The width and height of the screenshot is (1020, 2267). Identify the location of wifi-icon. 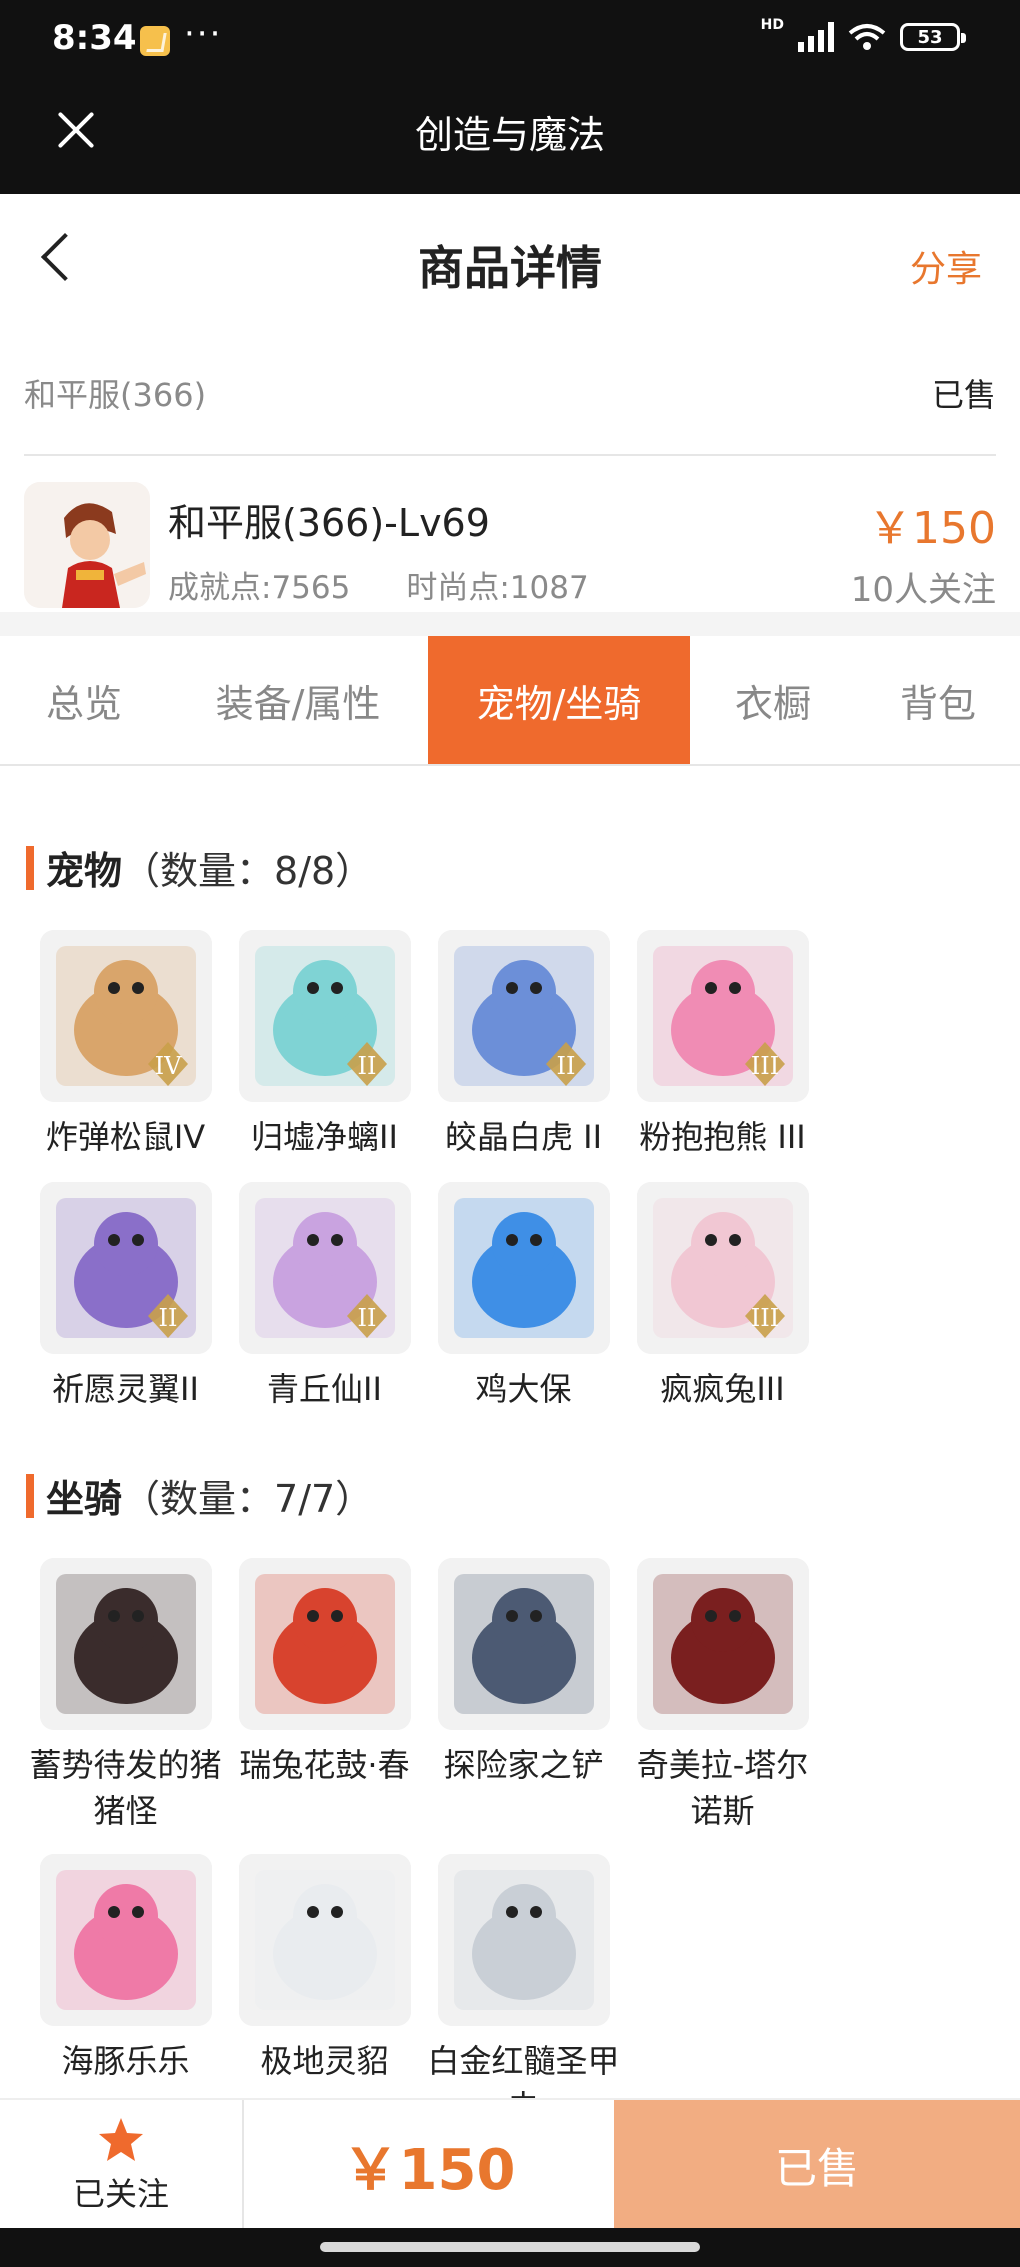
(867, 37).